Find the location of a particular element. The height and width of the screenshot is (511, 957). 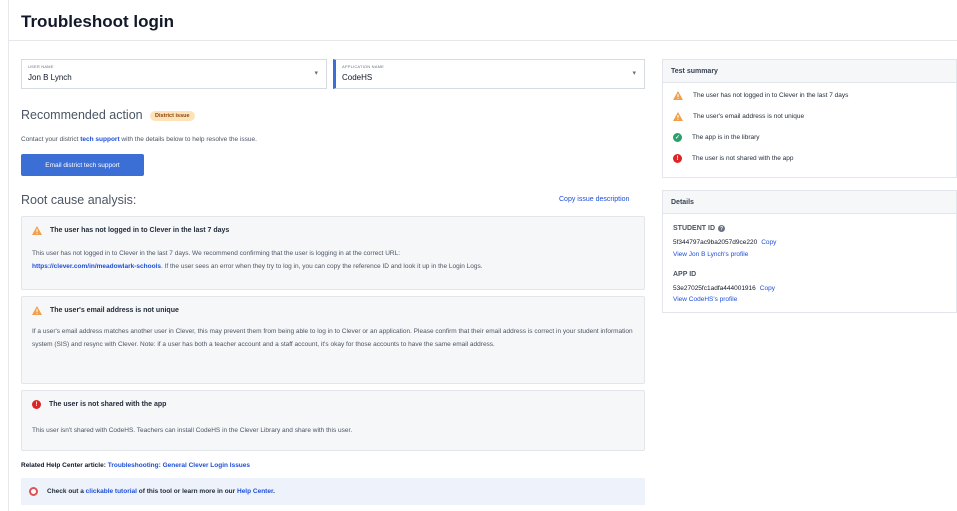

test-summary-title: Test summary is located at coordinates (809, 71).